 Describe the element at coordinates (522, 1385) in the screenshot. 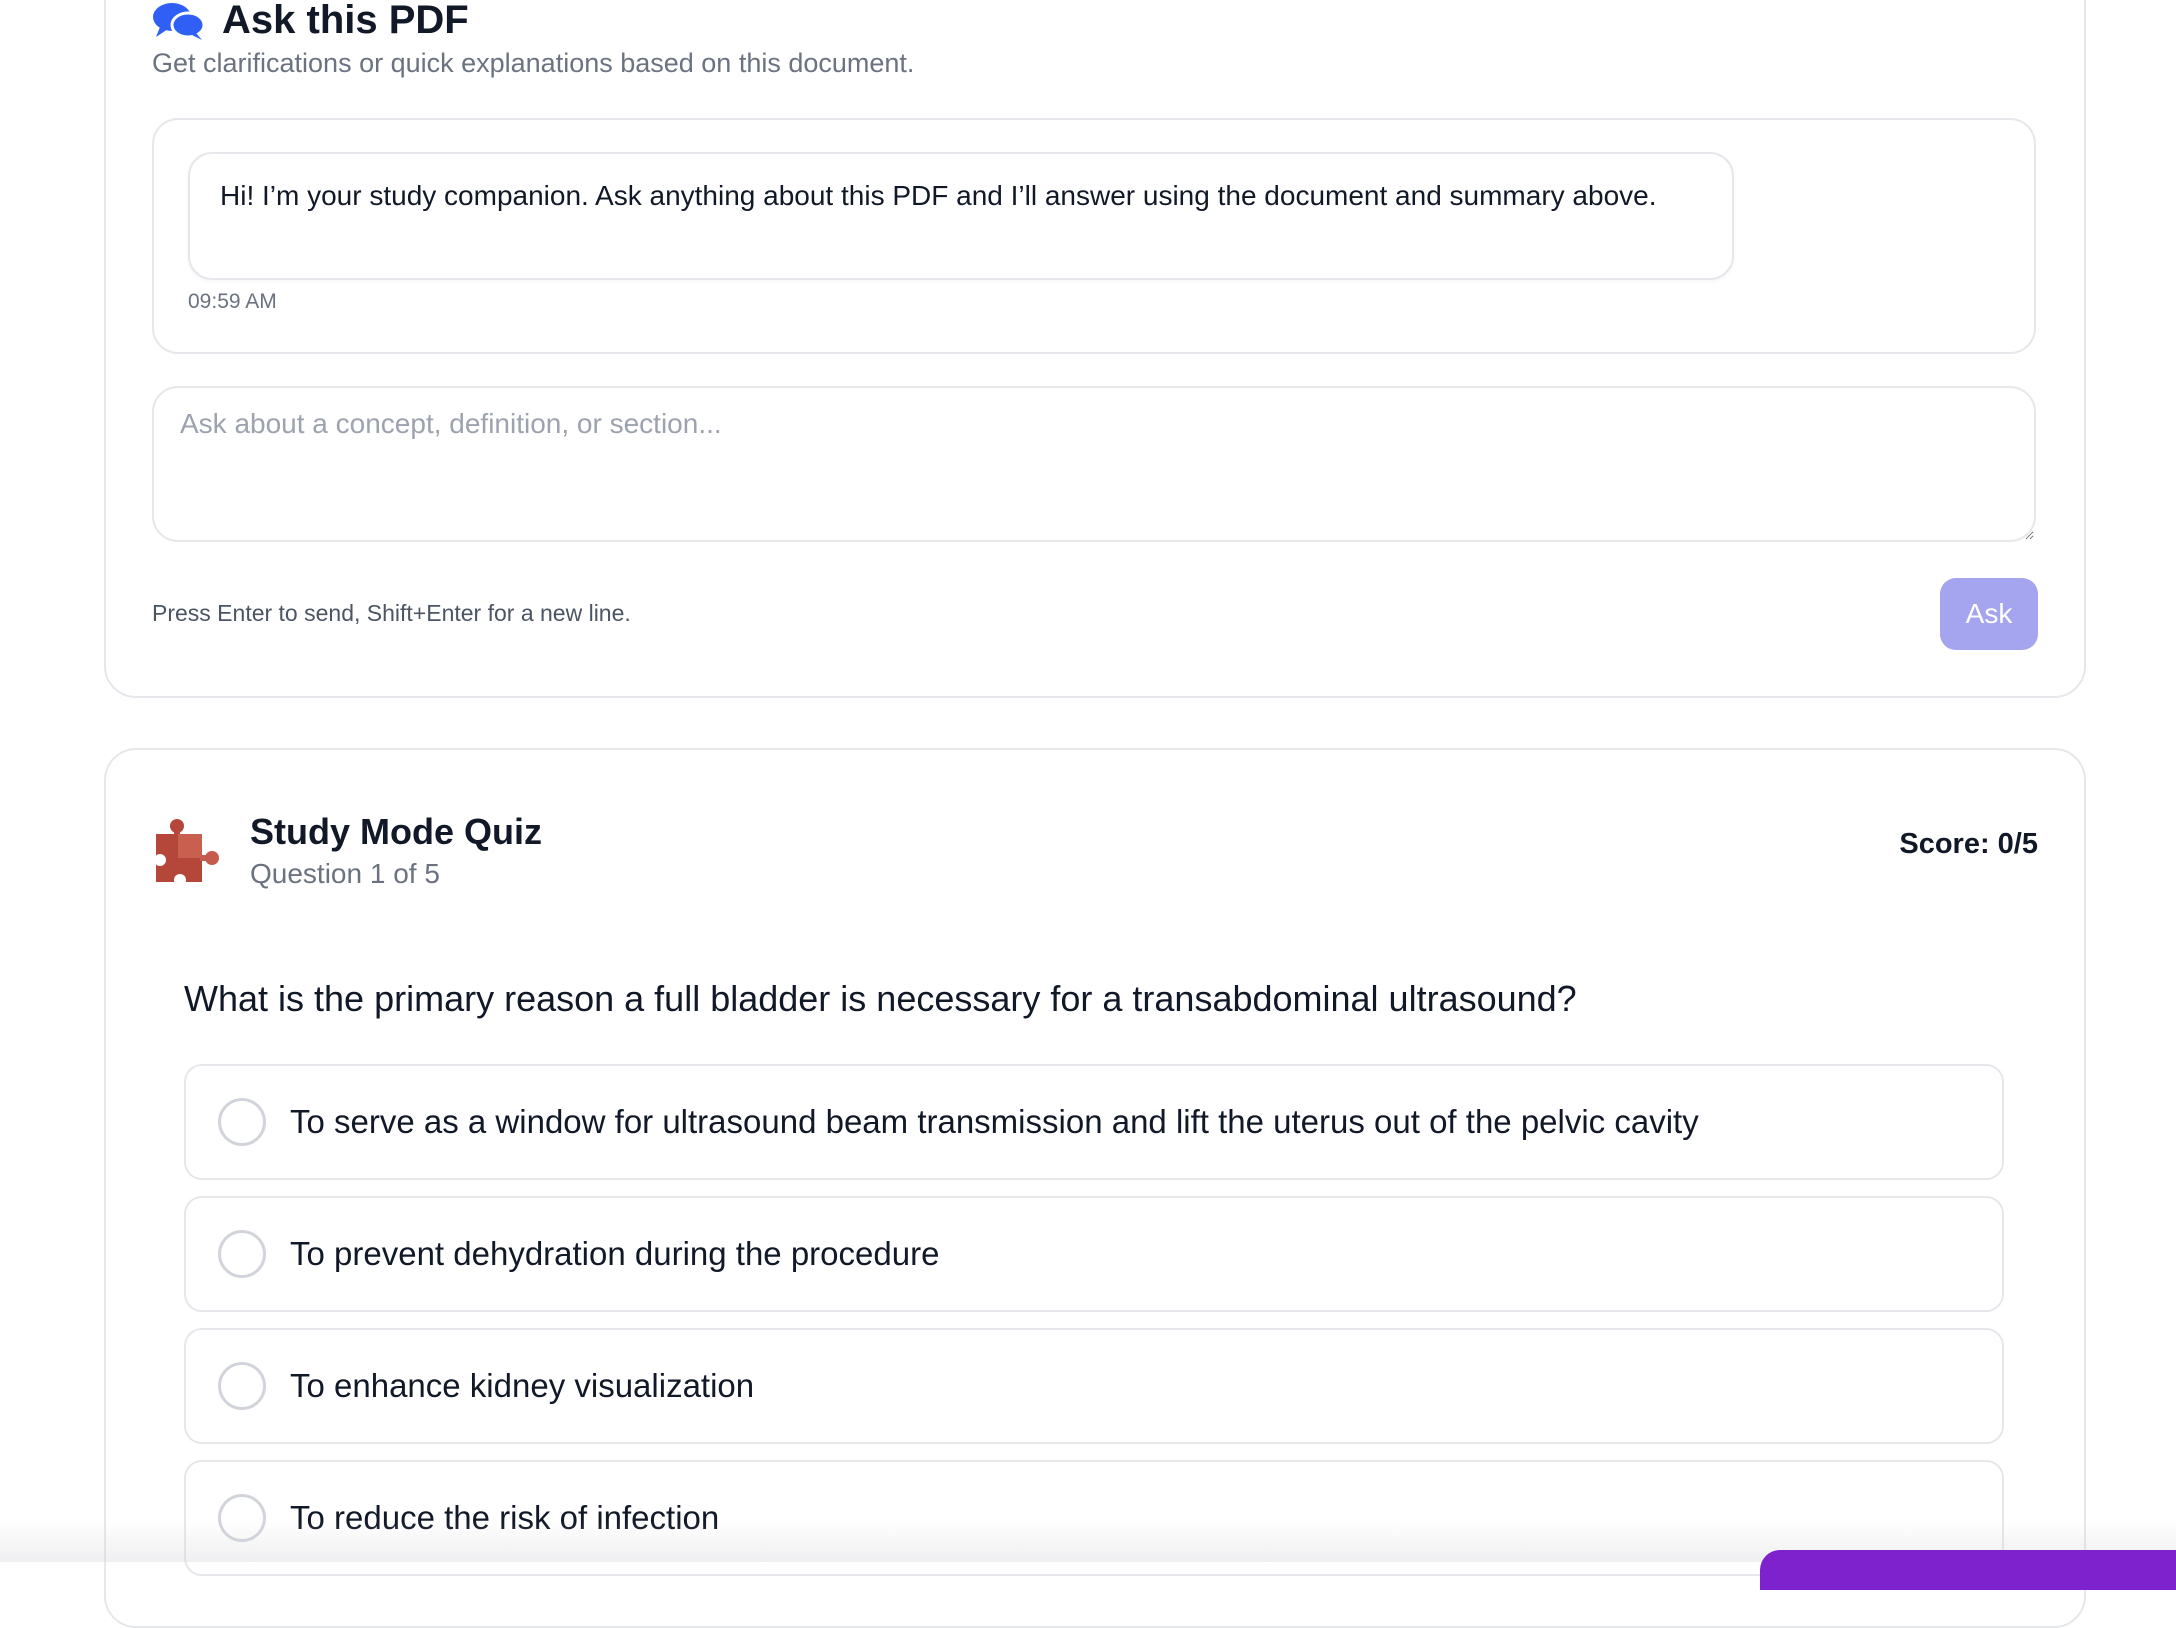

I see `answer-option-label: To enhance kidney visualization` at that location.